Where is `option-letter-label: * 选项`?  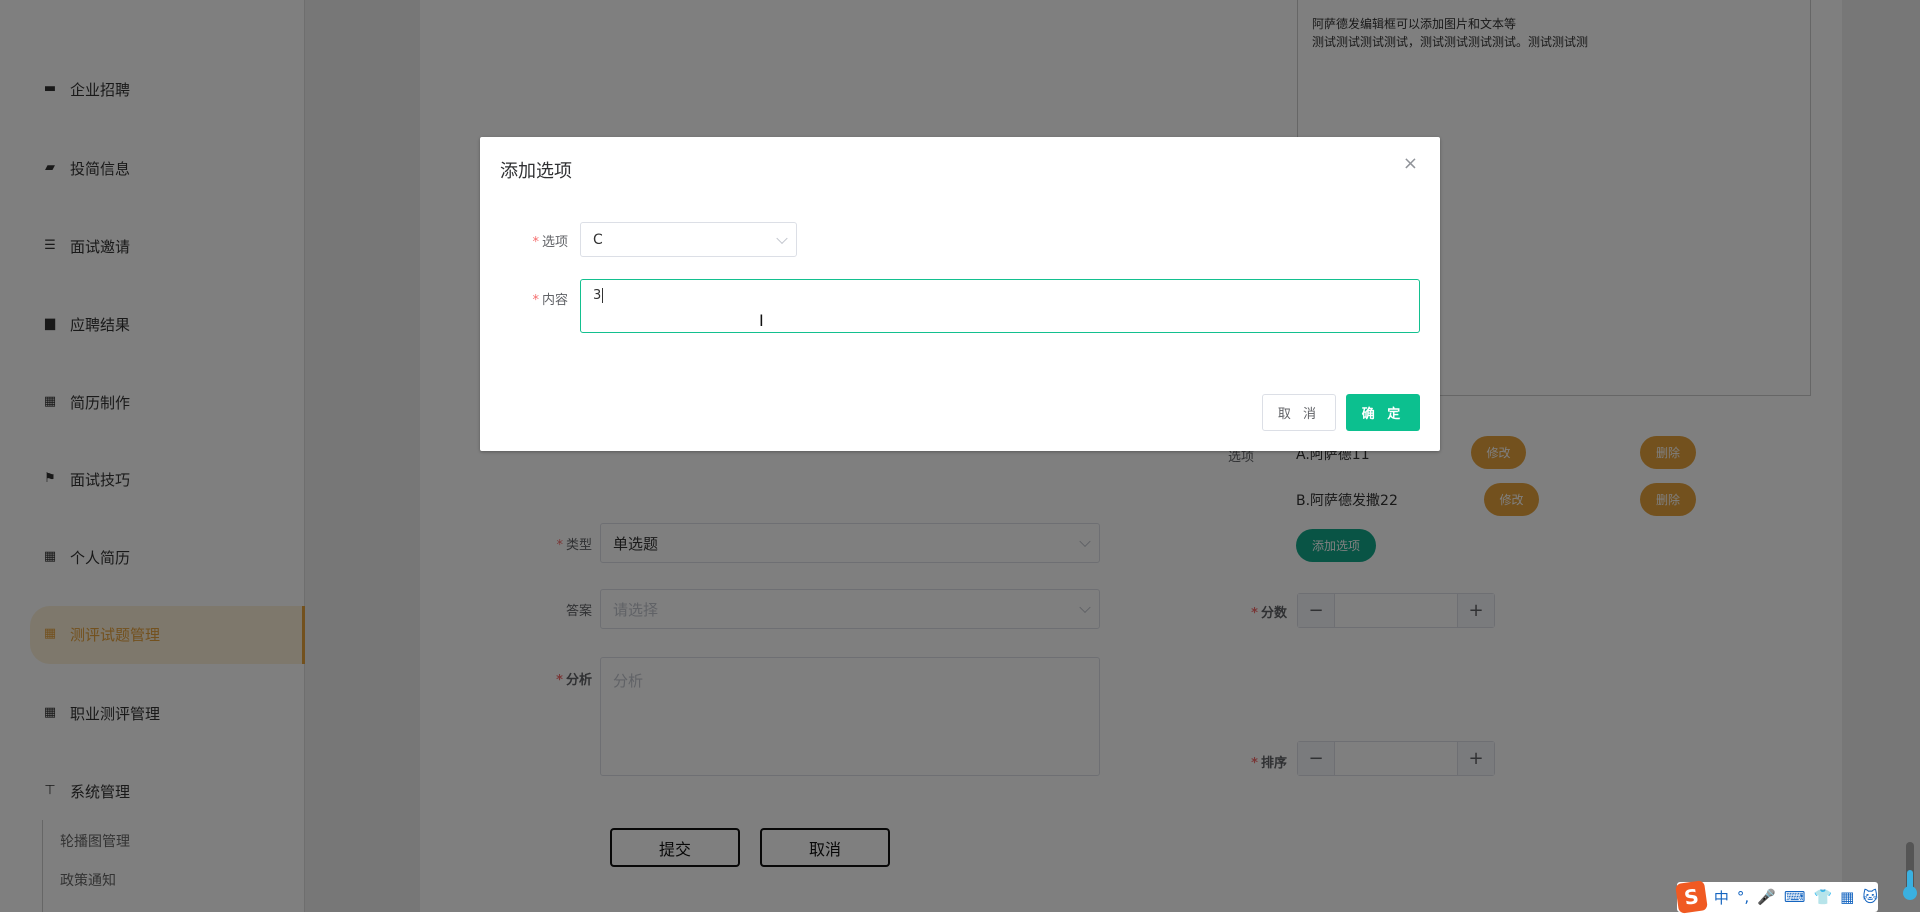 option-letter-label: * 选项 is located at coordinates (550, 242).